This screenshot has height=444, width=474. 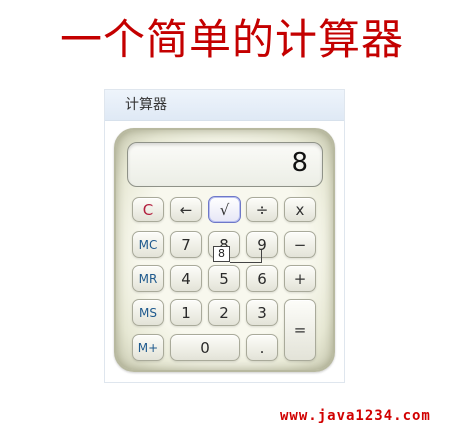 What do you see at coordinates (262, 244) in the screenshot?
I see `digit-9-button: 9` at bounding box center [262, 244].